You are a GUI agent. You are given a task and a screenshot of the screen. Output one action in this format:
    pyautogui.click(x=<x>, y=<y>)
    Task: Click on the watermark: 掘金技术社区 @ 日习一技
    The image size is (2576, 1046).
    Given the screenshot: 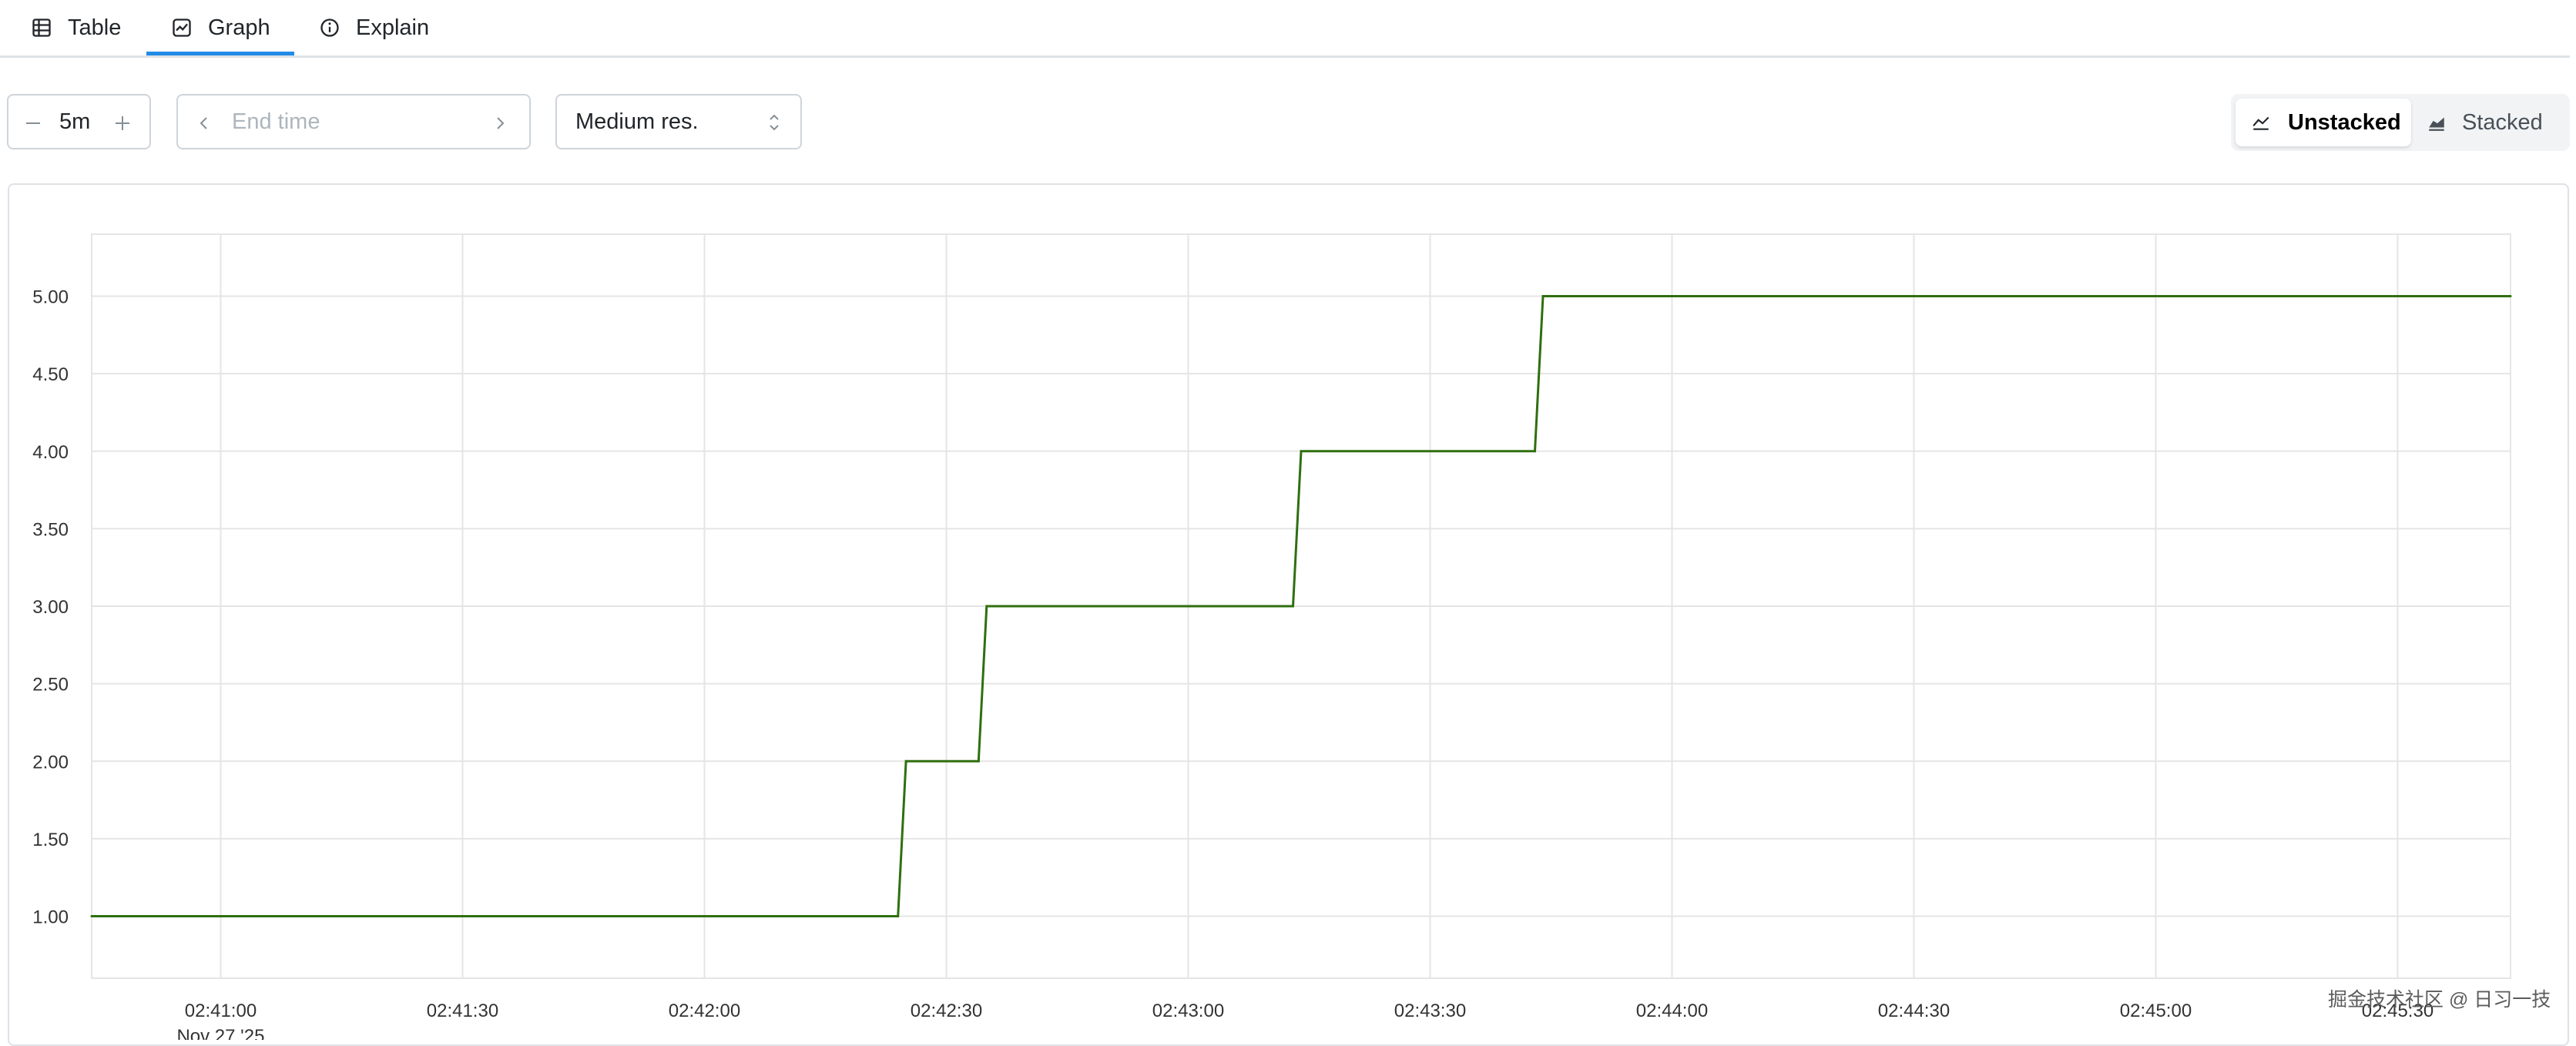 What is the action you would take?
    pyautogui.click(x=2439, y=1000)
    